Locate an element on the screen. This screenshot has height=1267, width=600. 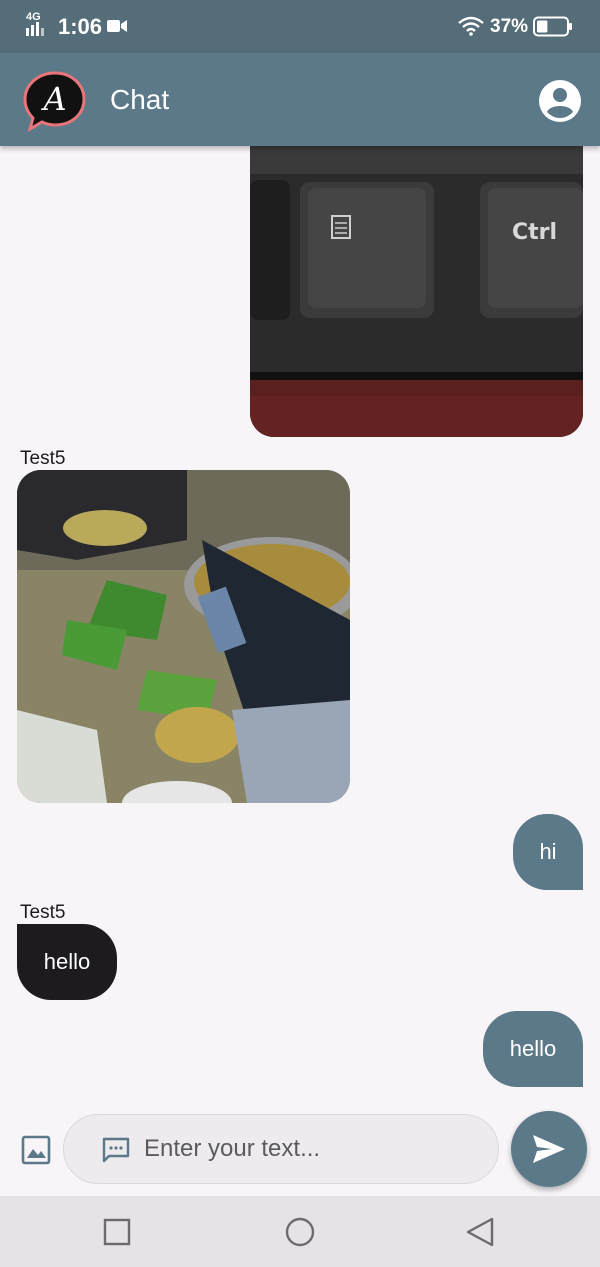
system-nav-bar is located at coordinates (300, 1231).